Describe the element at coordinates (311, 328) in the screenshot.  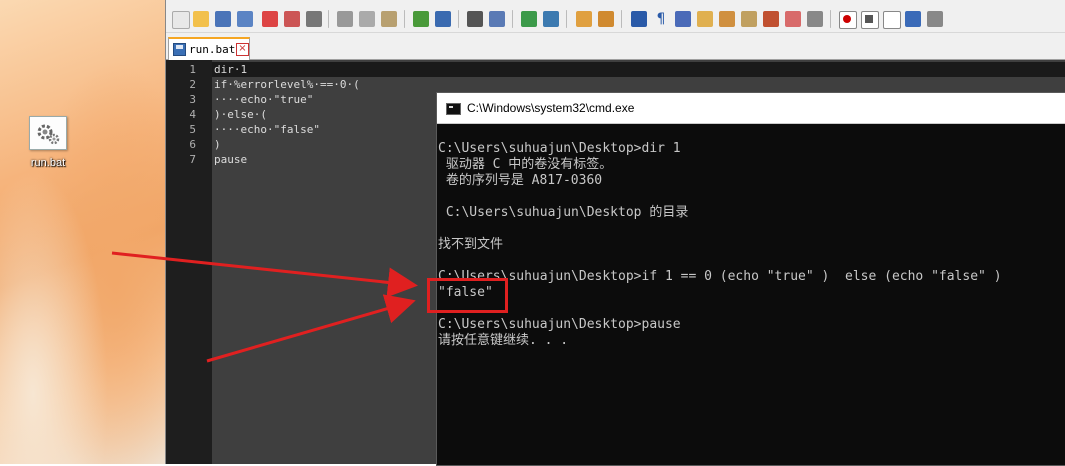
I see `annotation-arrow-lower` at that location.